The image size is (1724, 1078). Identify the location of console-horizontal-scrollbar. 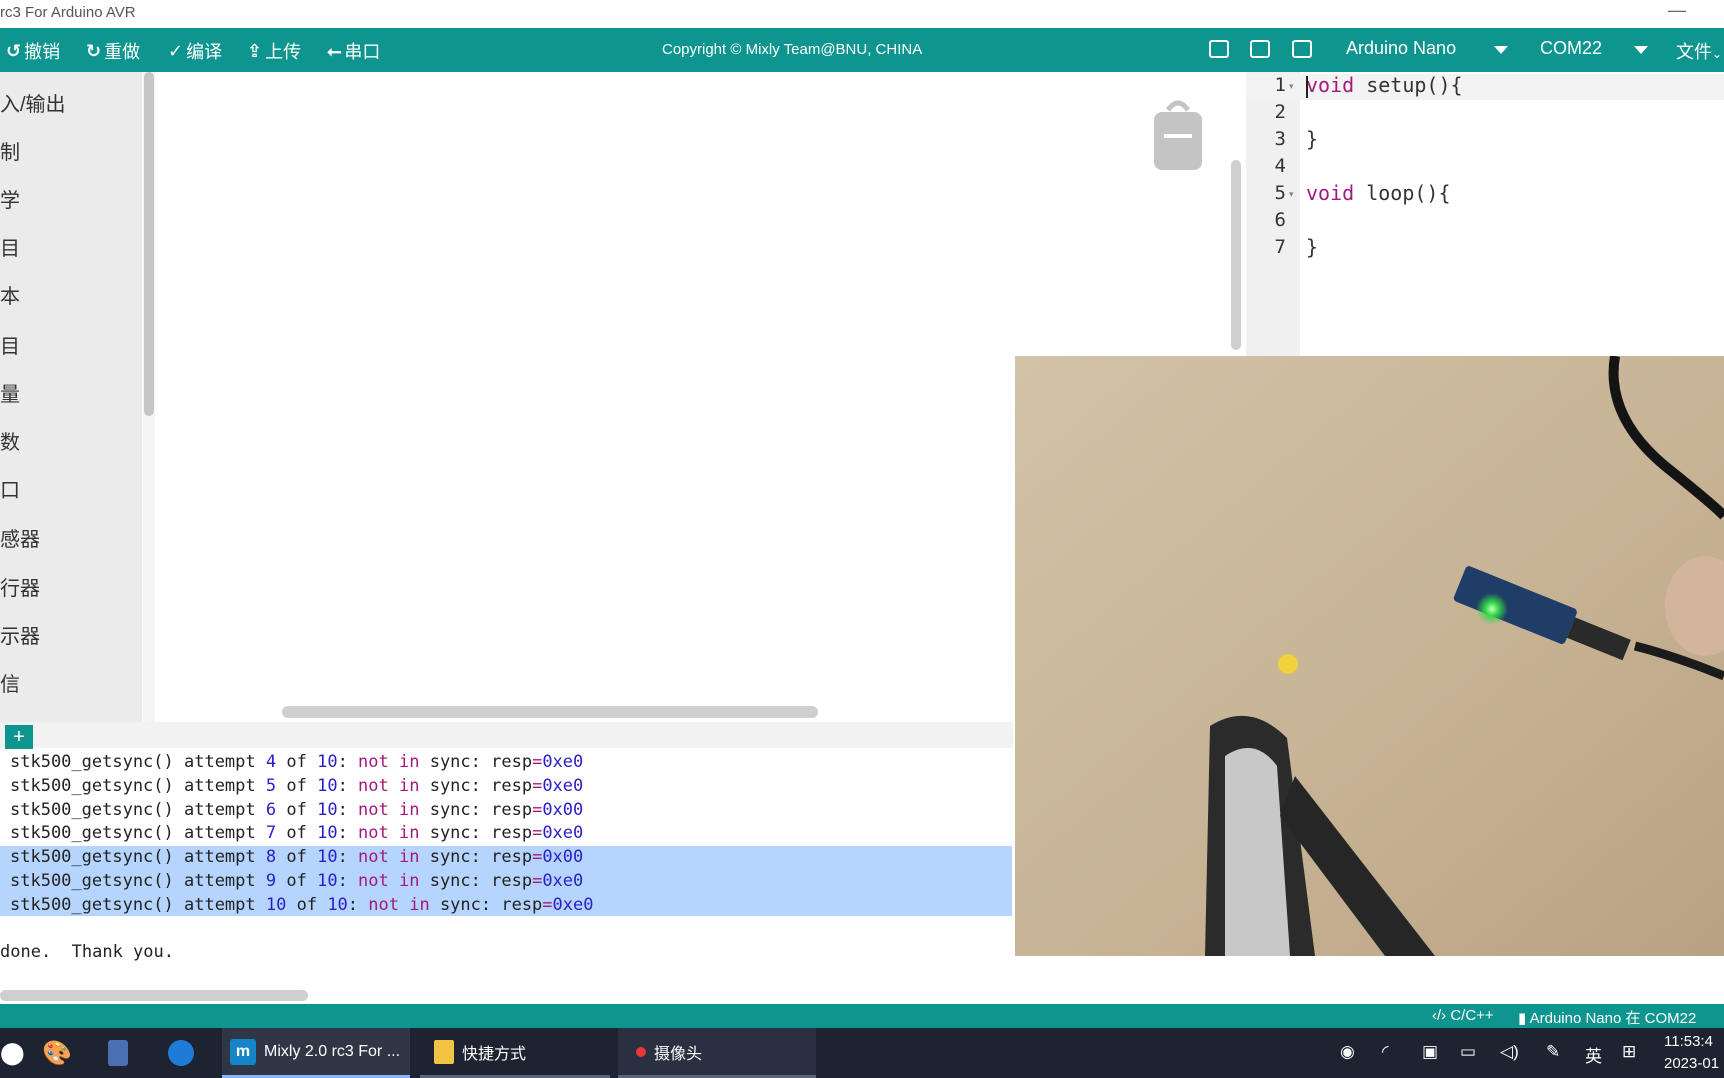
(154, 995).